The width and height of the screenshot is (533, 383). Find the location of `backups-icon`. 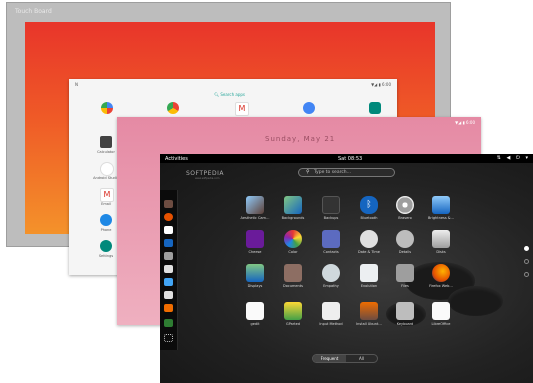

backups-icon is located at coordinates (331, 205).